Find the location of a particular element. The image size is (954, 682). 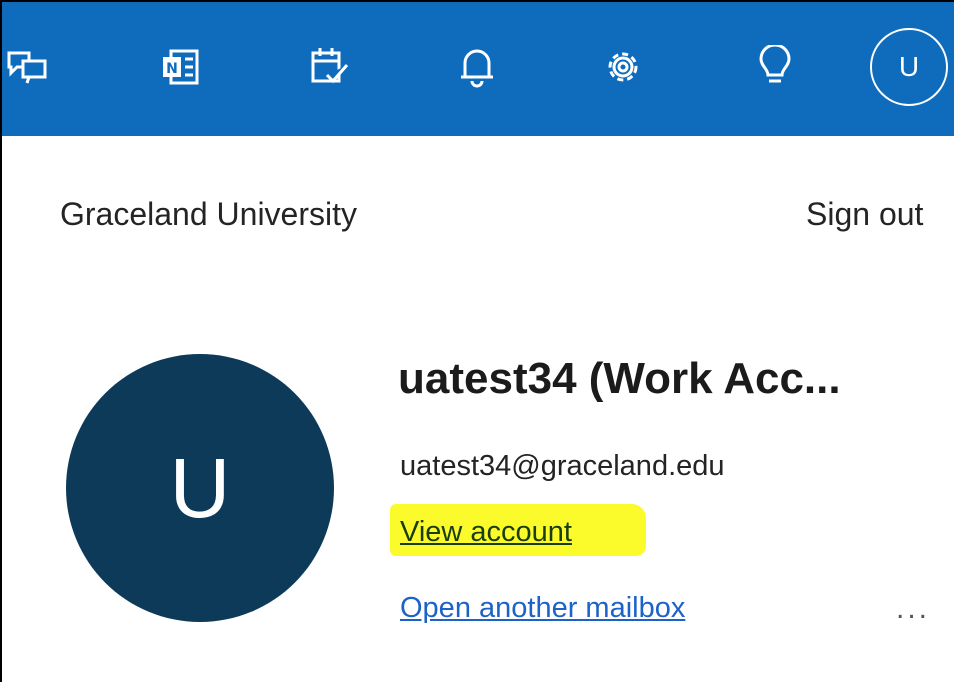

account-avatar-button: U is located at coordinates (909, 67).